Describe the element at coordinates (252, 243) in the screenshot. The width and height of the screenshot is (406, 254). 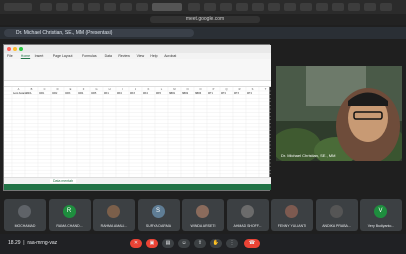
I see `leave-call-button: ☎` at that location.